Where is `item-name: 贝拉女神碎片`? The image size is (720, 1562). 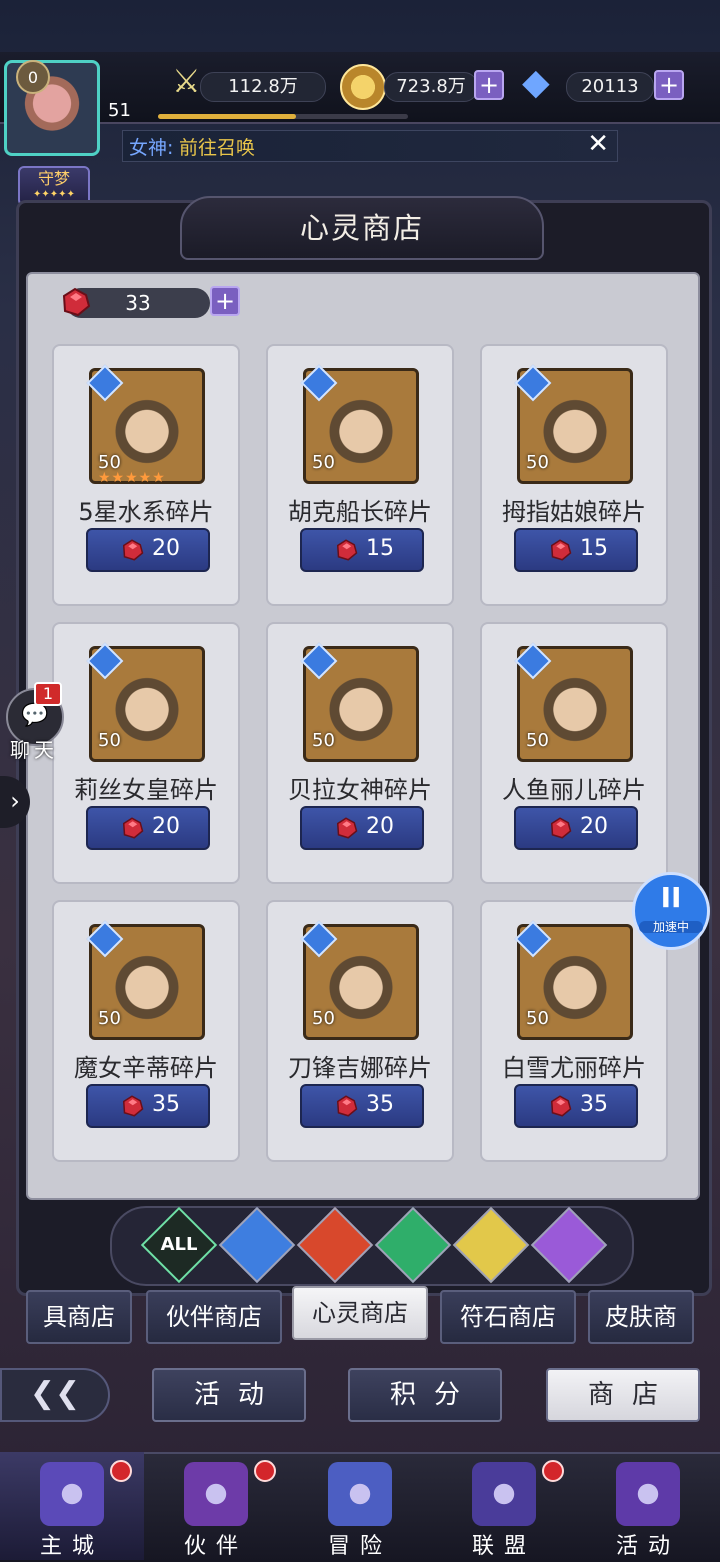 item-name: 贝拉女神碎片 is located at coordinates (360, 790).